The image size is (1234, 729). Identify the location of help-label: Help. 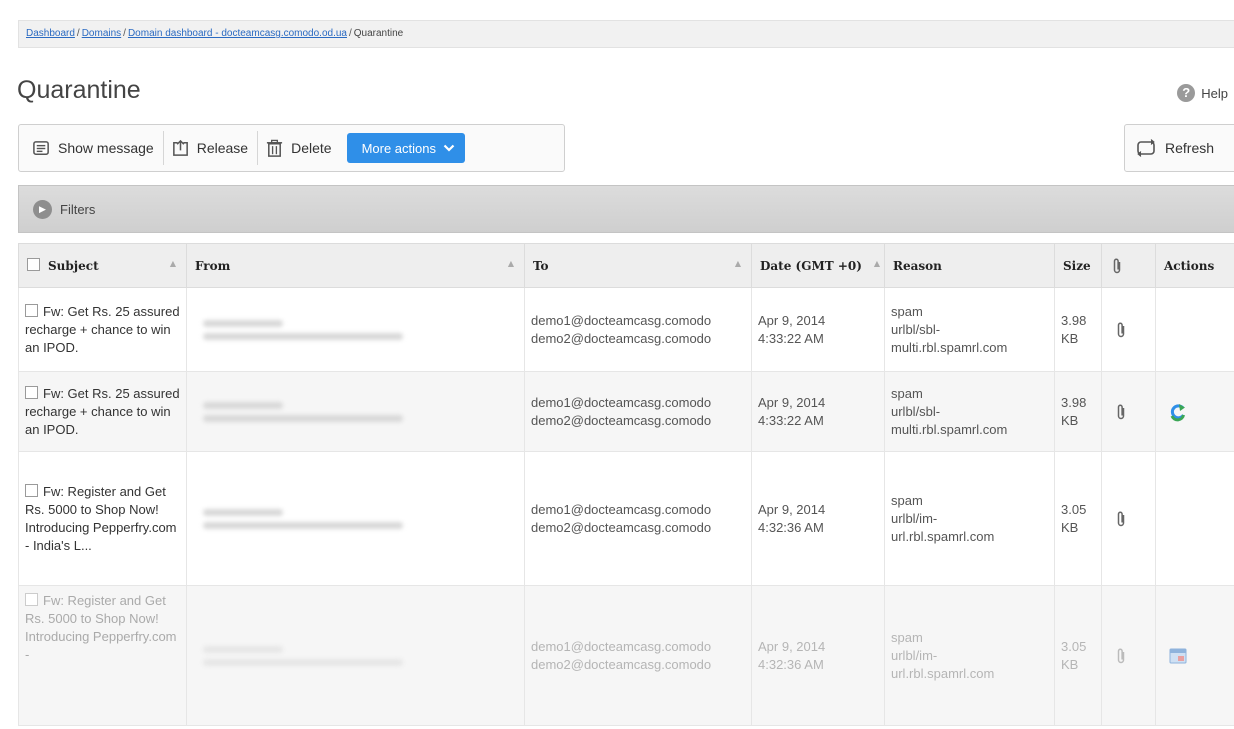
(1214, 93).